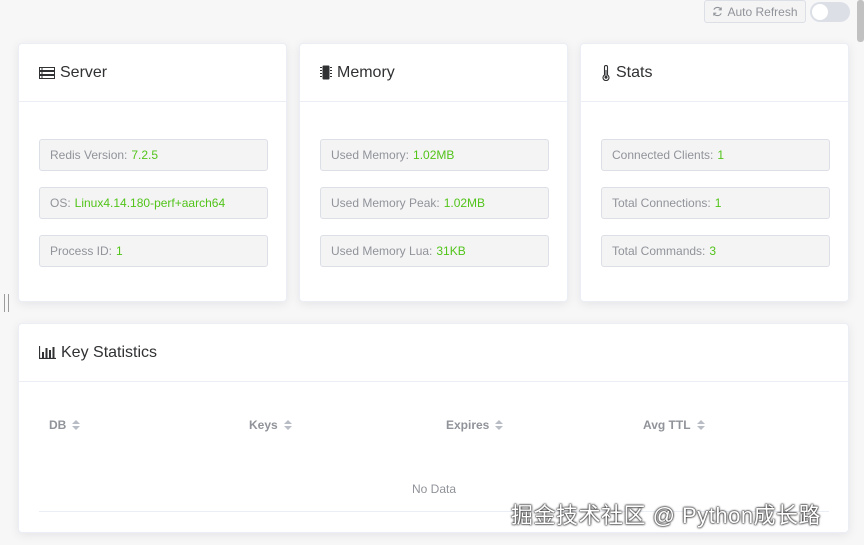 The image size is (864, 545). I want to click on column-db: DB, so click(65, 425).